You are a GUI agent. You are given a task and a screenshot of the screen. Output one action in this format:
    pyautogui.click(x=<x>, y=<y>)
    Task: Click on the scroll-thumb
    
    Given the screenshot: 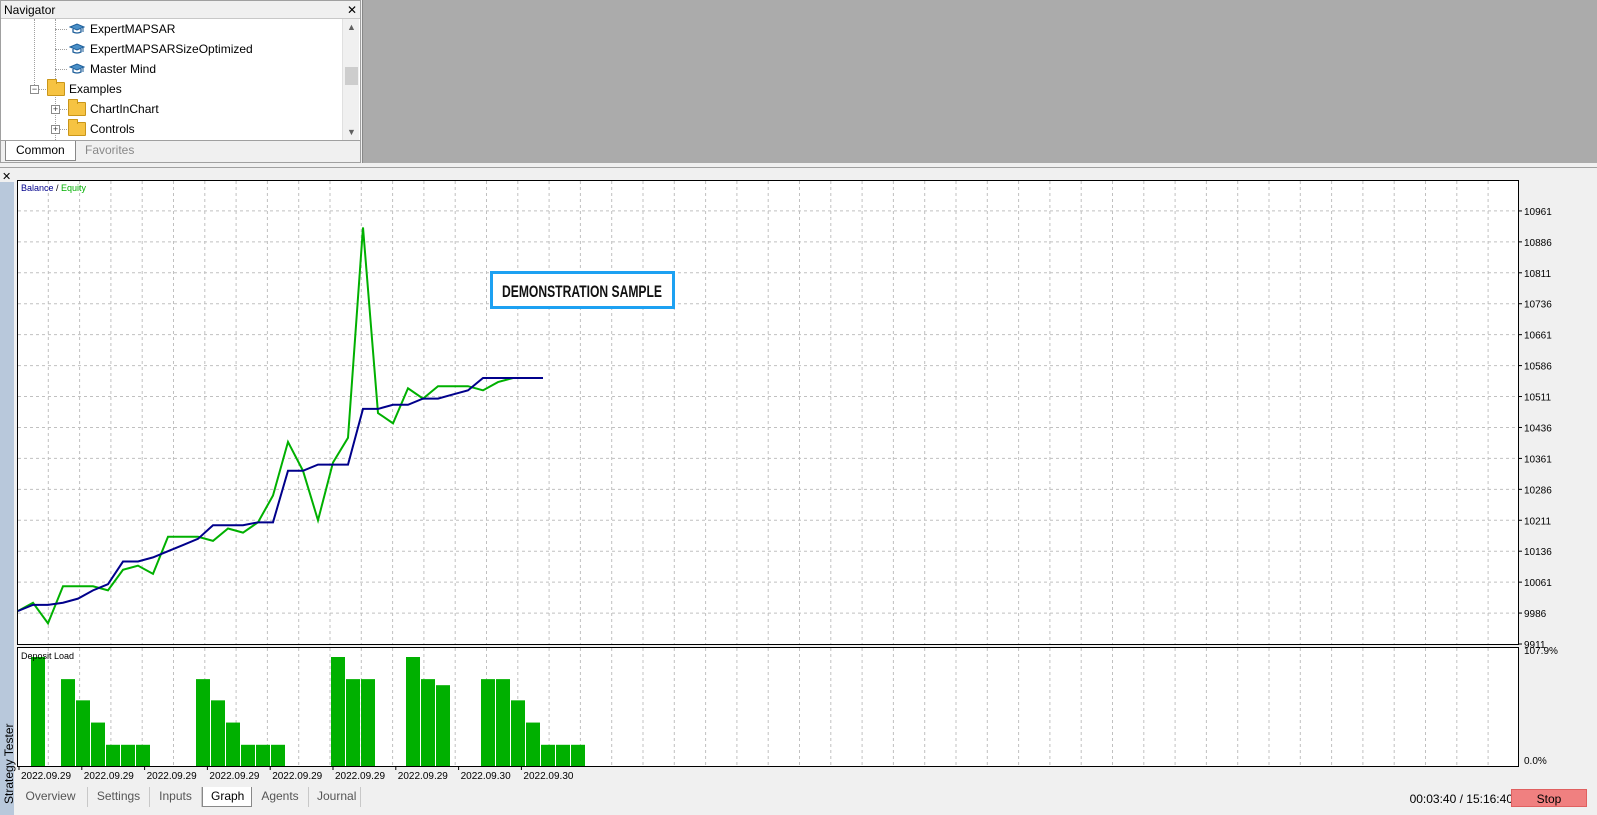 What is the action you would take?
    pyautogui.click(x=351, y=76)
    